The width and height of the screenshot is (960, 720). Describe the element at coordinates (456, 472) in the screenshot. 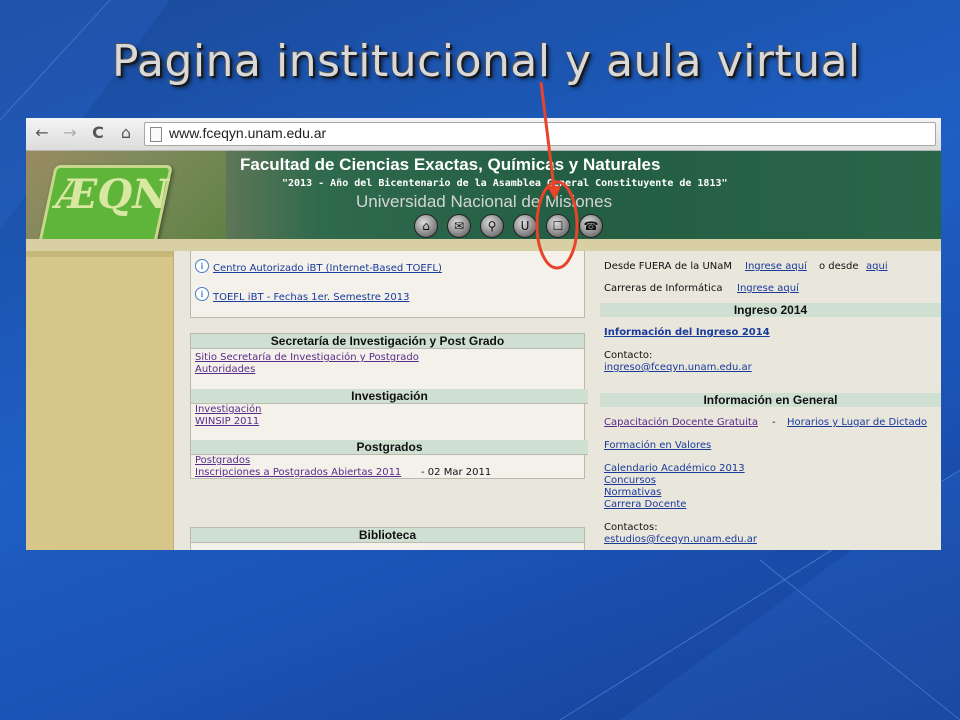

I see `postgrados-date: - 02 Mar 2011` at that location.